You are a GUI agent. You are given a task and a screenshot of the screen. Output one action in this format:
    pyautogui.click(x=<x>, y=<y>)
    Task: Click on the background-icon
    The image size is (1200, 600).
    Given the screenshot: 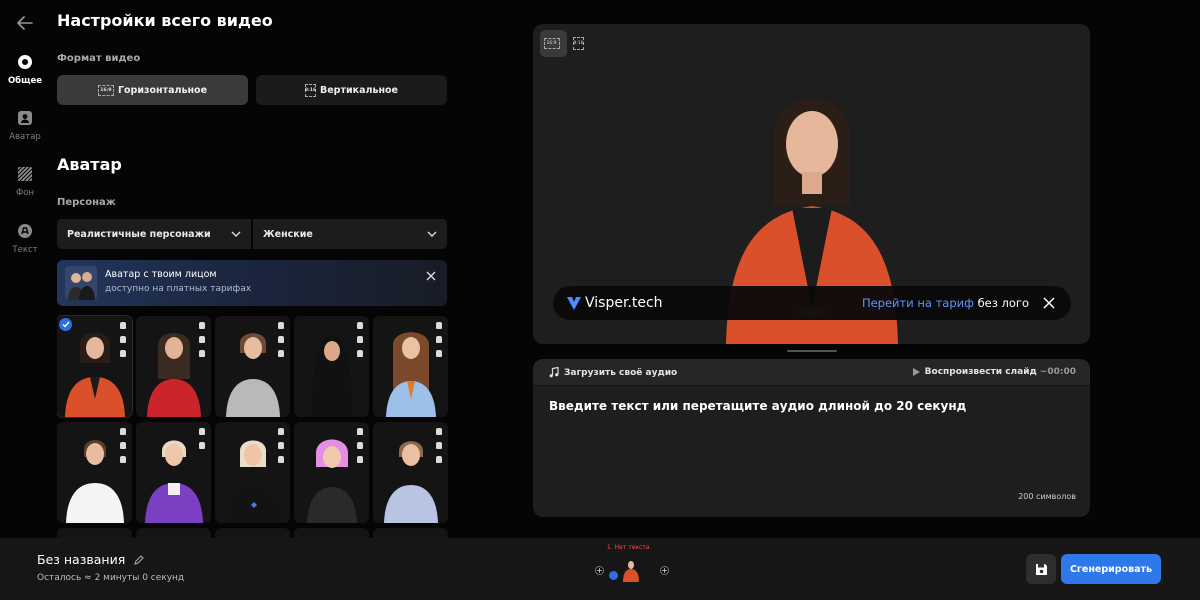 What is the action you would take?
    pyautogui.click(x=25, y=174)
    